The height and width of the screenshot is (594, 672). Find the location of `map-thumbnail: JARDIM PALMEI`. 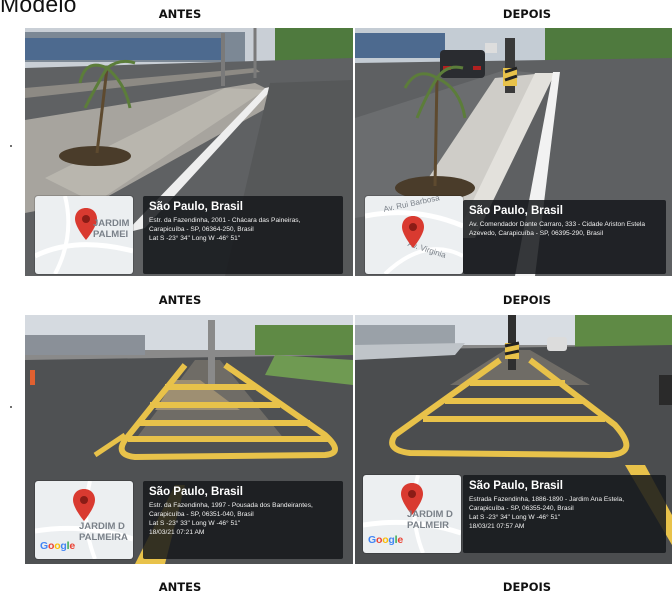

map-thumbnail: JARDIM PALMEI is located at coordinates (84, 235).